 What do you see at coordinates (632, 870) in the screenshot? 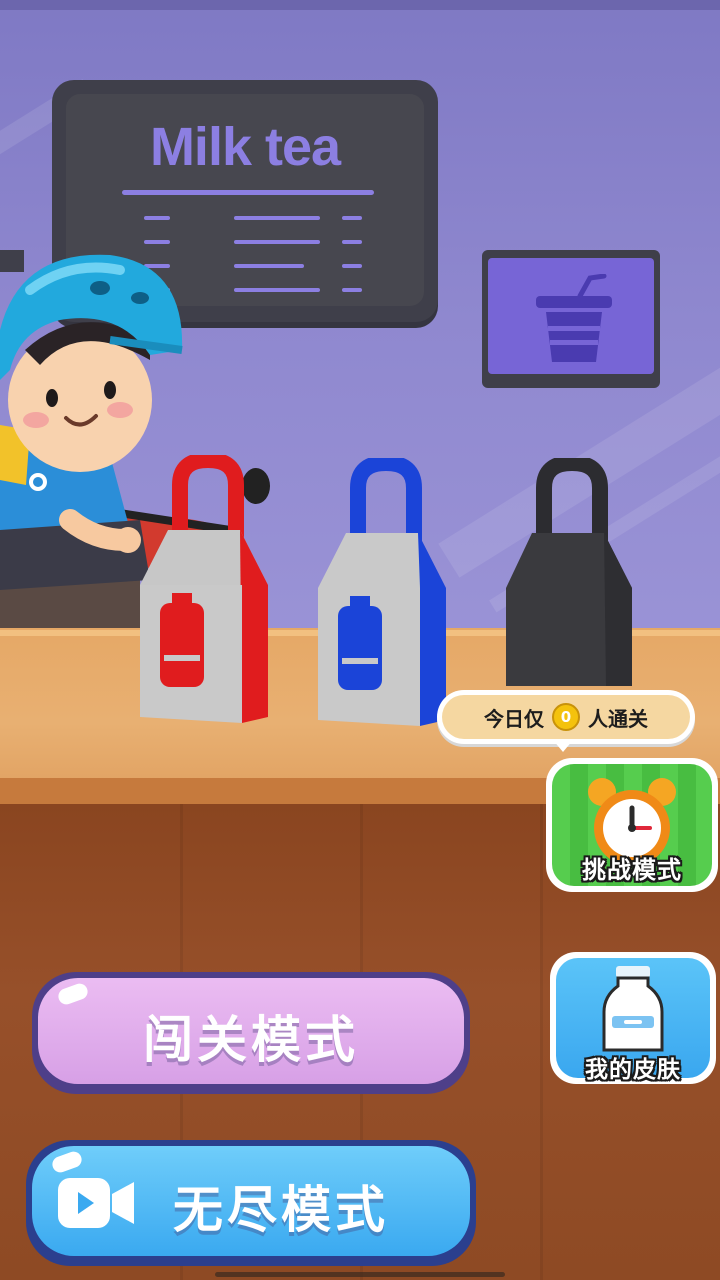
I see `challenge-mode-label: 挑战模式` at bounding box center [632, 870].